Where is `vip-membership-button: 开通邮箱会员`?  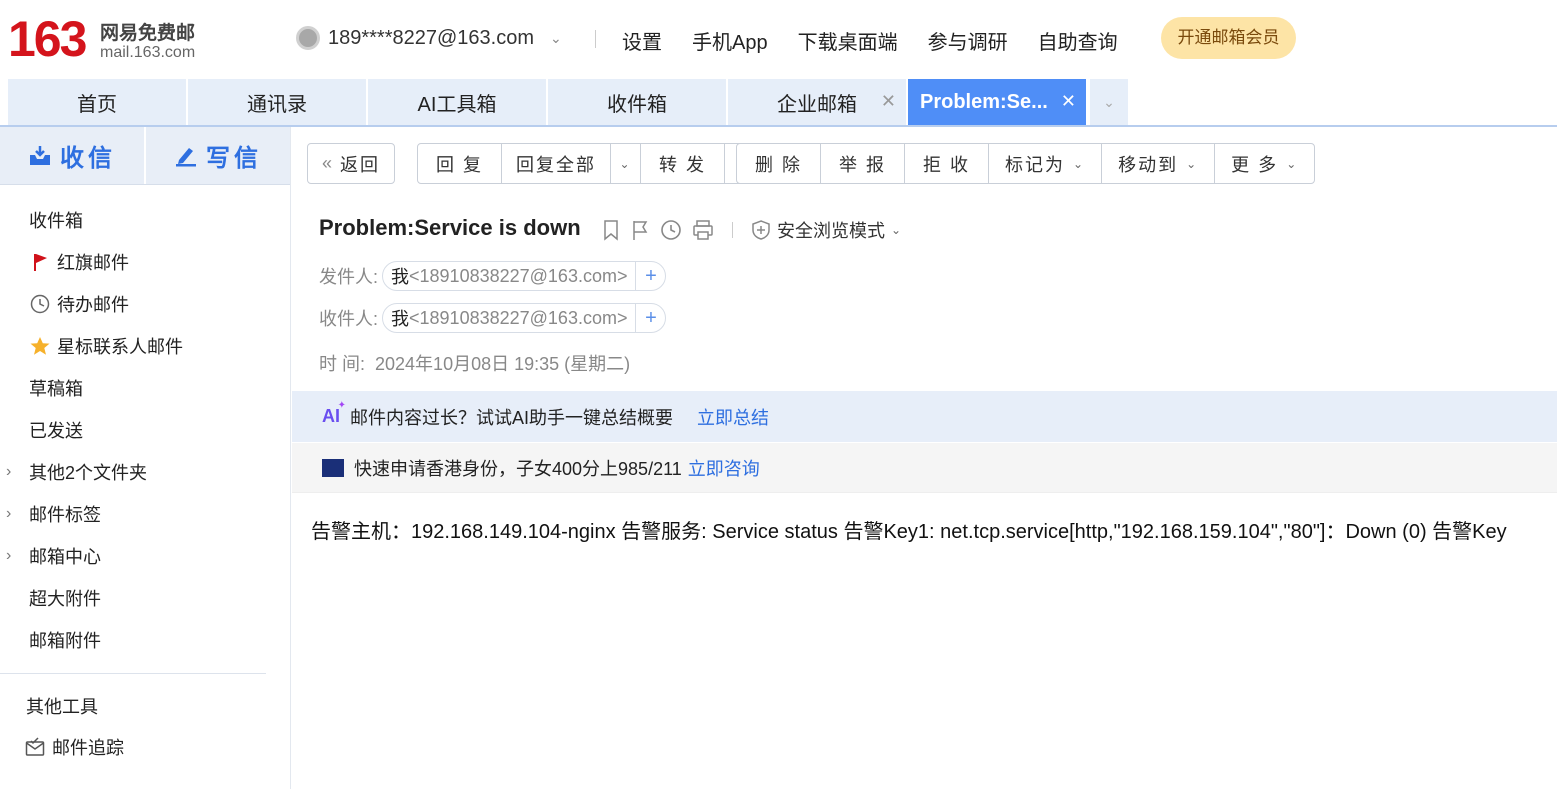 vip-membership-button: 开通邮箱会员 is located at coordinates (1228, 38).